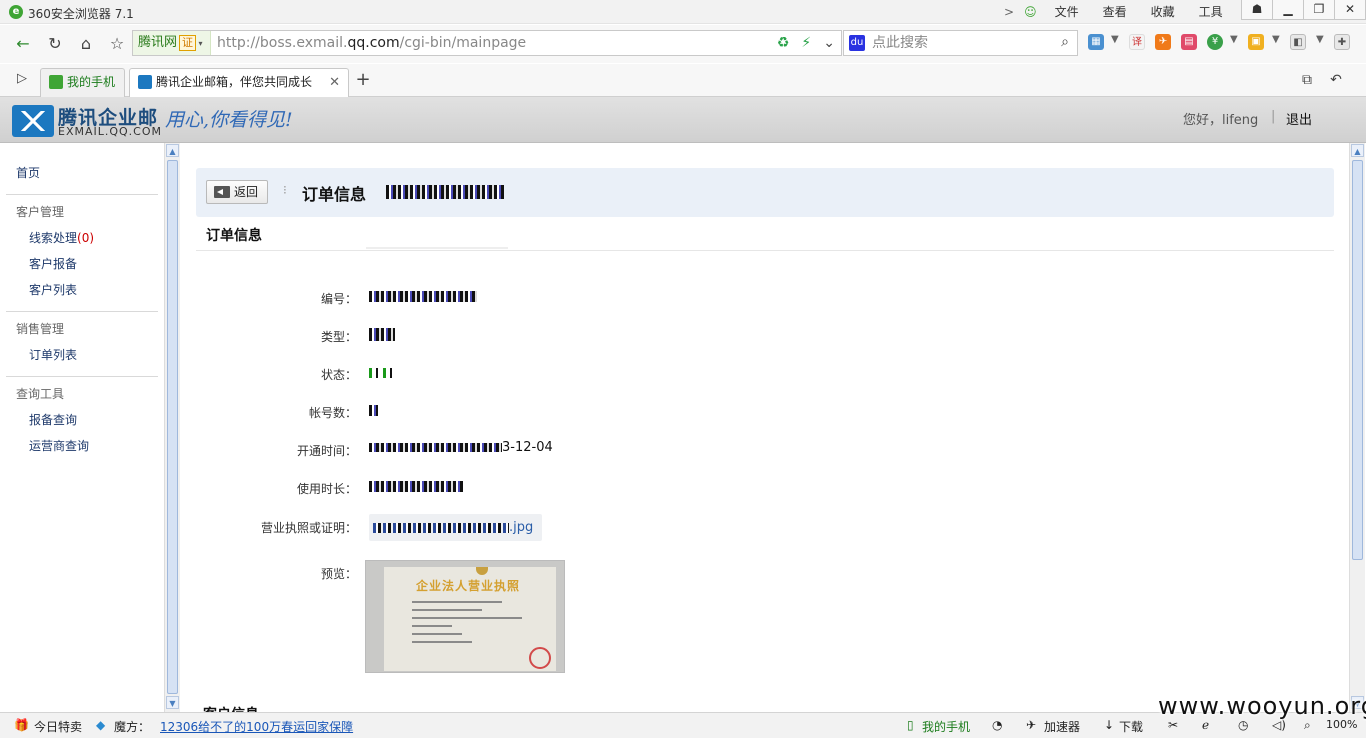 The height and width of the screenshot is (738, 1366). Describe the element at coordinates (117, 44) in the screenshot. I see `star-icon: ☆` at that location.